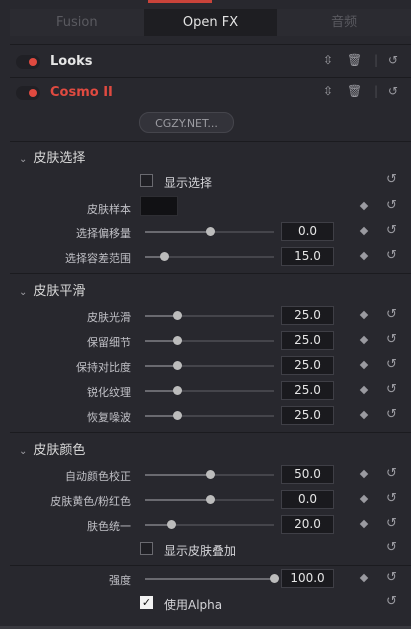 Image resolution: width=411 pixels, height=629 pixels. What do you see at coordinates (307, 578) in the screenshot?
I see `value-field: 100.0` at bounding box center [307, 578].